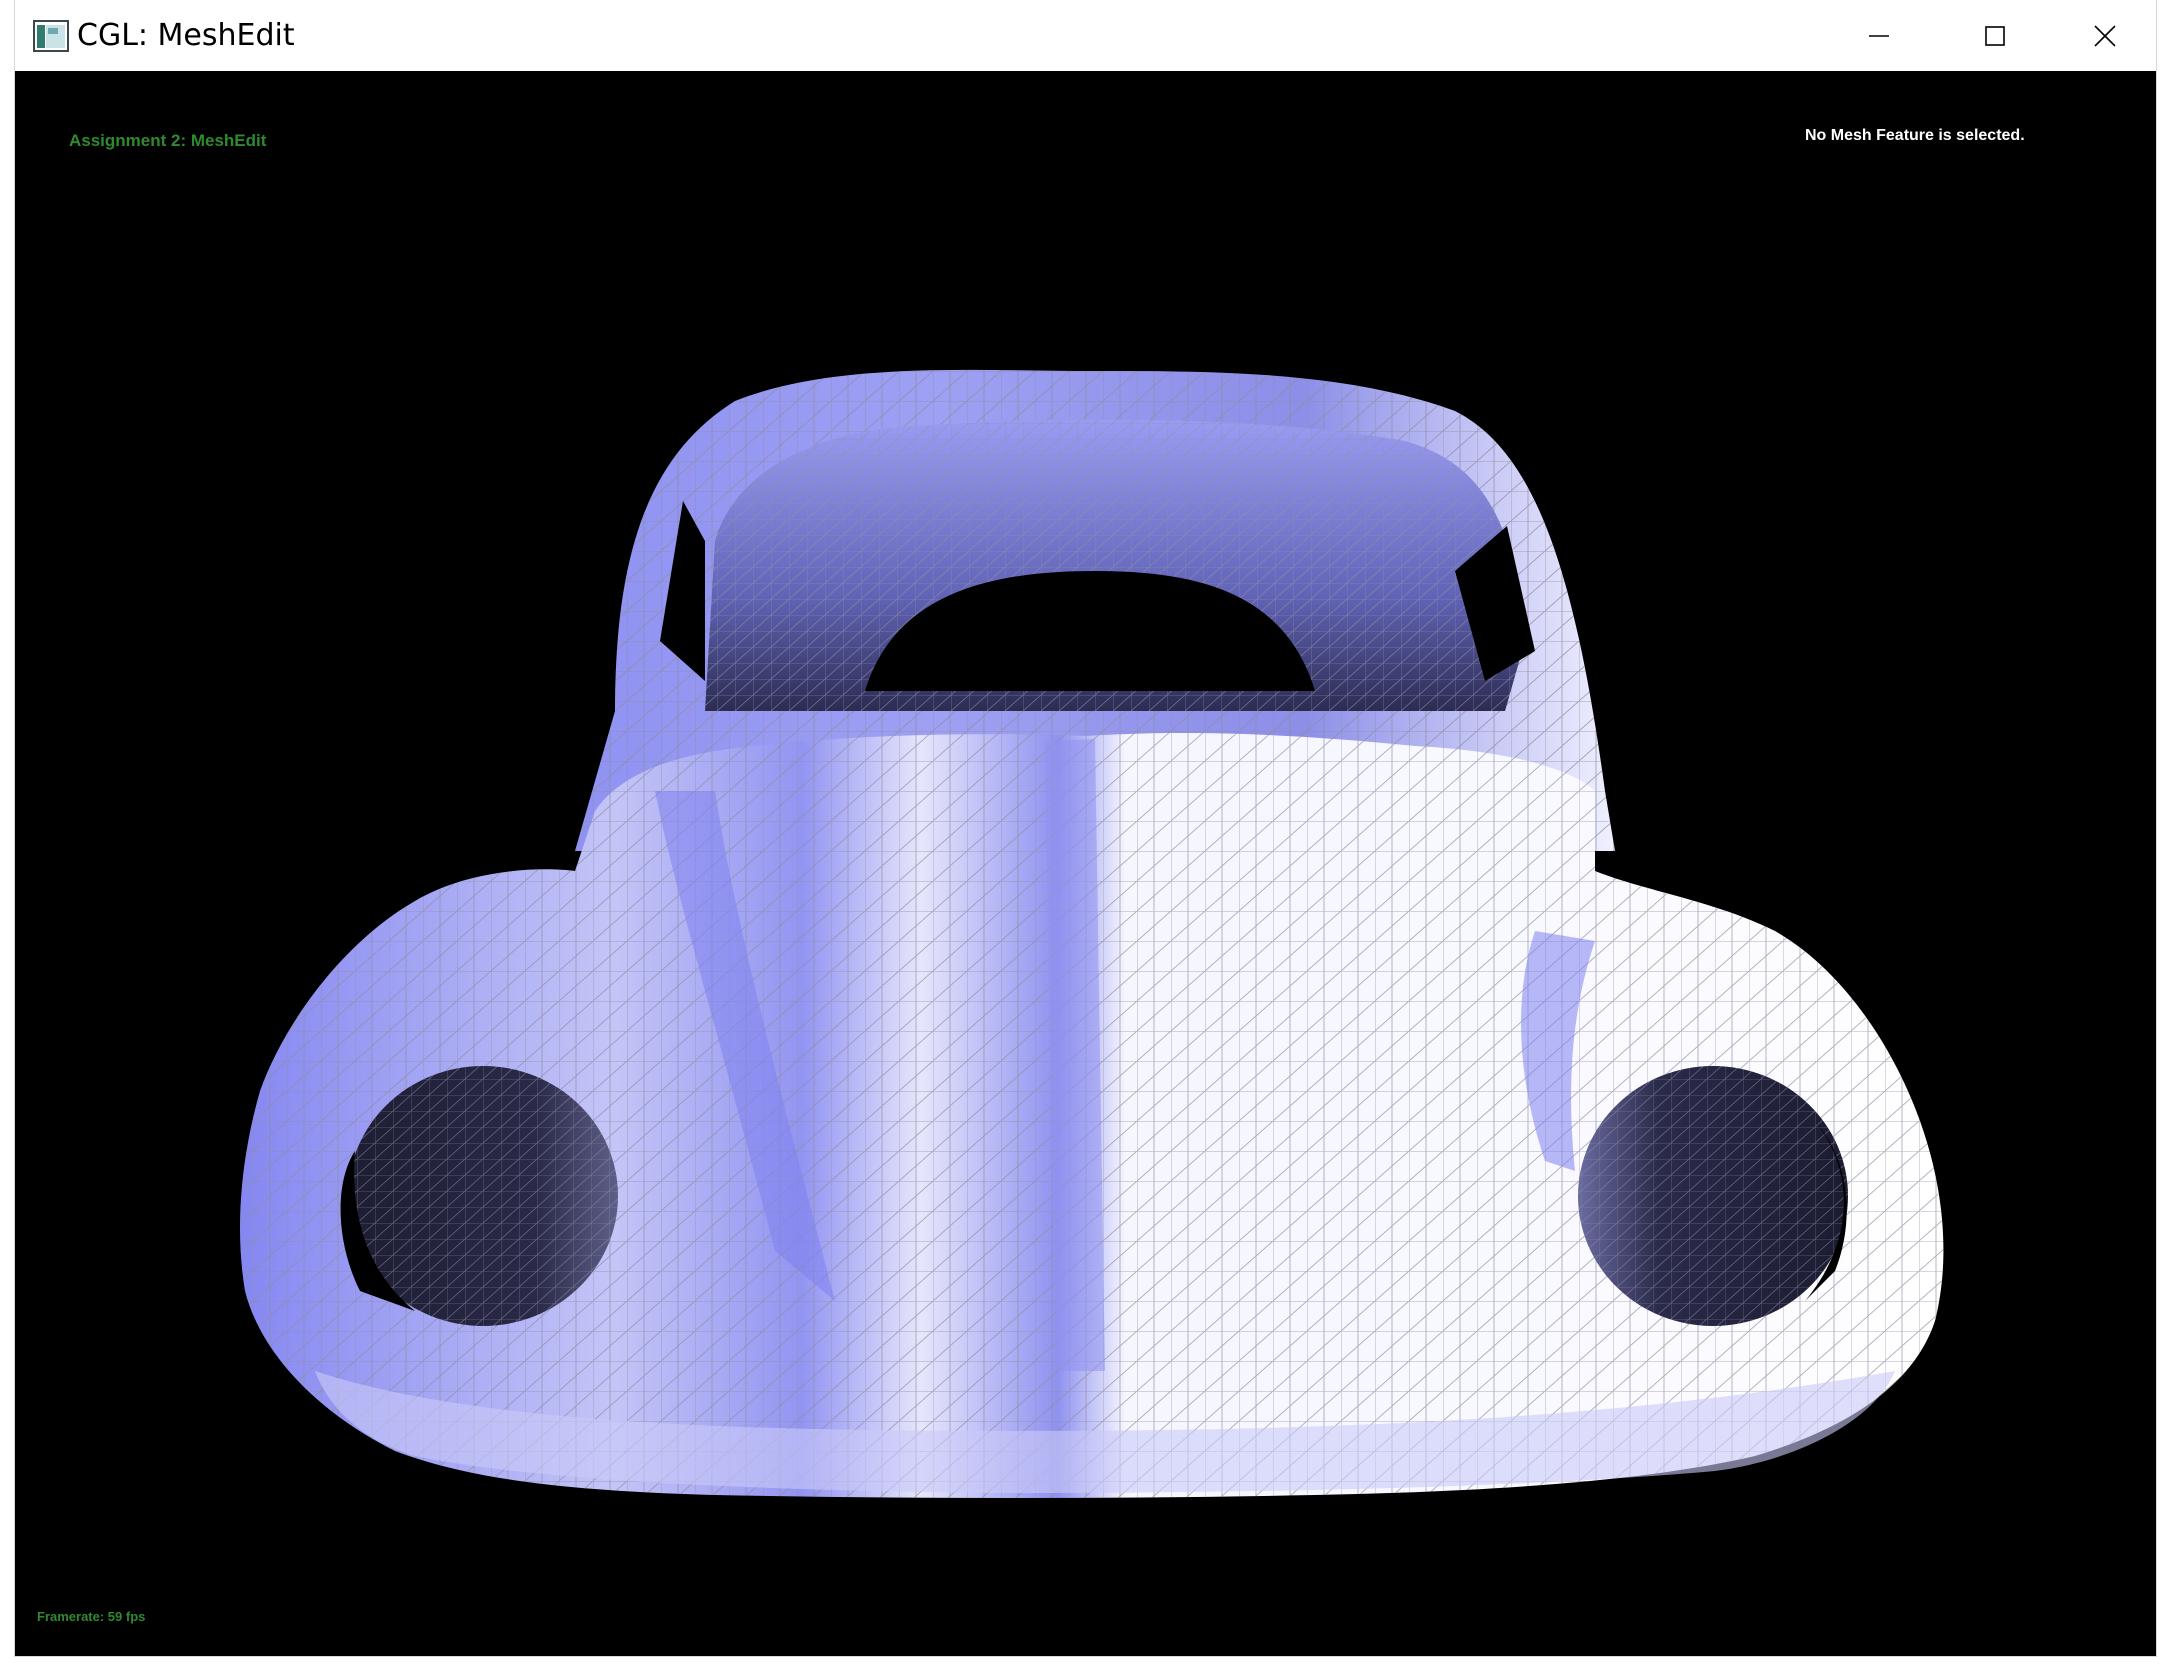  Describe the element at coordinates (1915, 135) in the screenshot. I see `selection-status: No Mesh Feature is selected.` at that location.